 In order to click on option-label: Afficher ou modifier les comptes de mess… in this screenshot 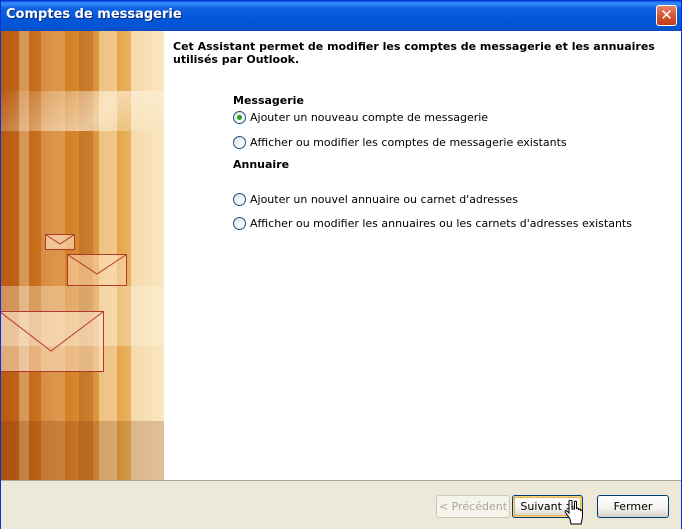, I will do `click(408, 142)`.